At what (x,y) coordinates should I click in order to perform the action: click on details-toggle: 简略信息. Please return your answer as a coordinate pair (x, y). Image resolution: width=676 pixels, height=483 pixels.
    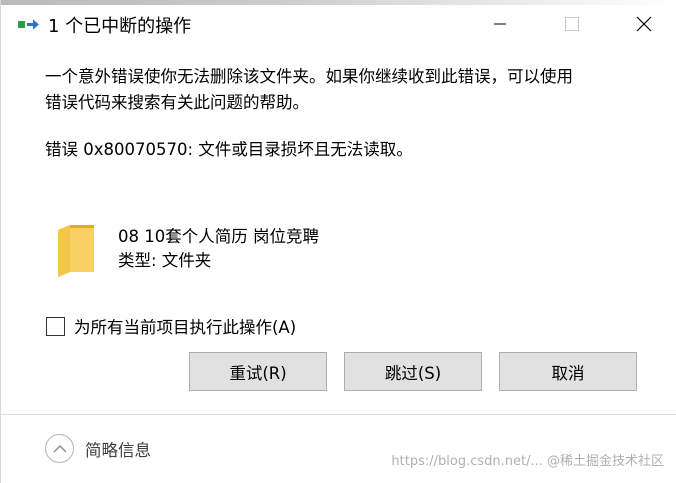
    Looking at the image, I should click on (98, 448).